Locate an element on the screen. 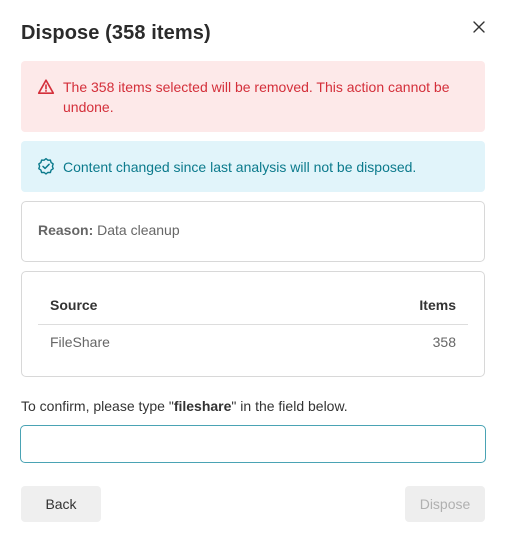 Image resolution: width=506 pixels, height=543 pixels. column-header-source: Source is located at coordinates (74, 305).